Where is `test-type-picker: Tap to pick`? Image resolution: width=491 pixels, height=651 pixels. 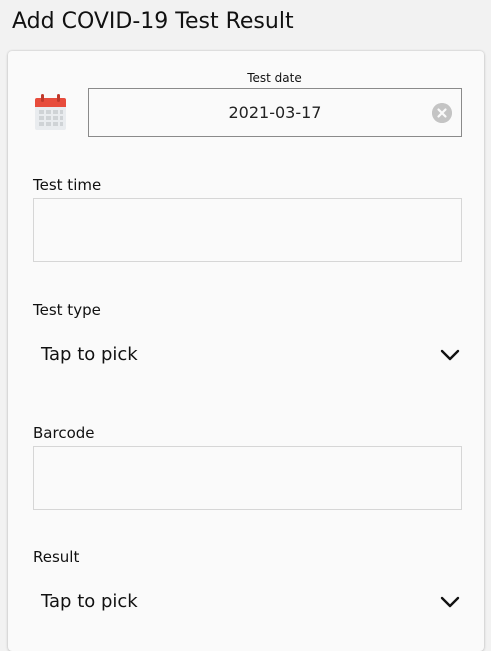 test-type-picker: Tap to pick is located at coordinates (246, 355).